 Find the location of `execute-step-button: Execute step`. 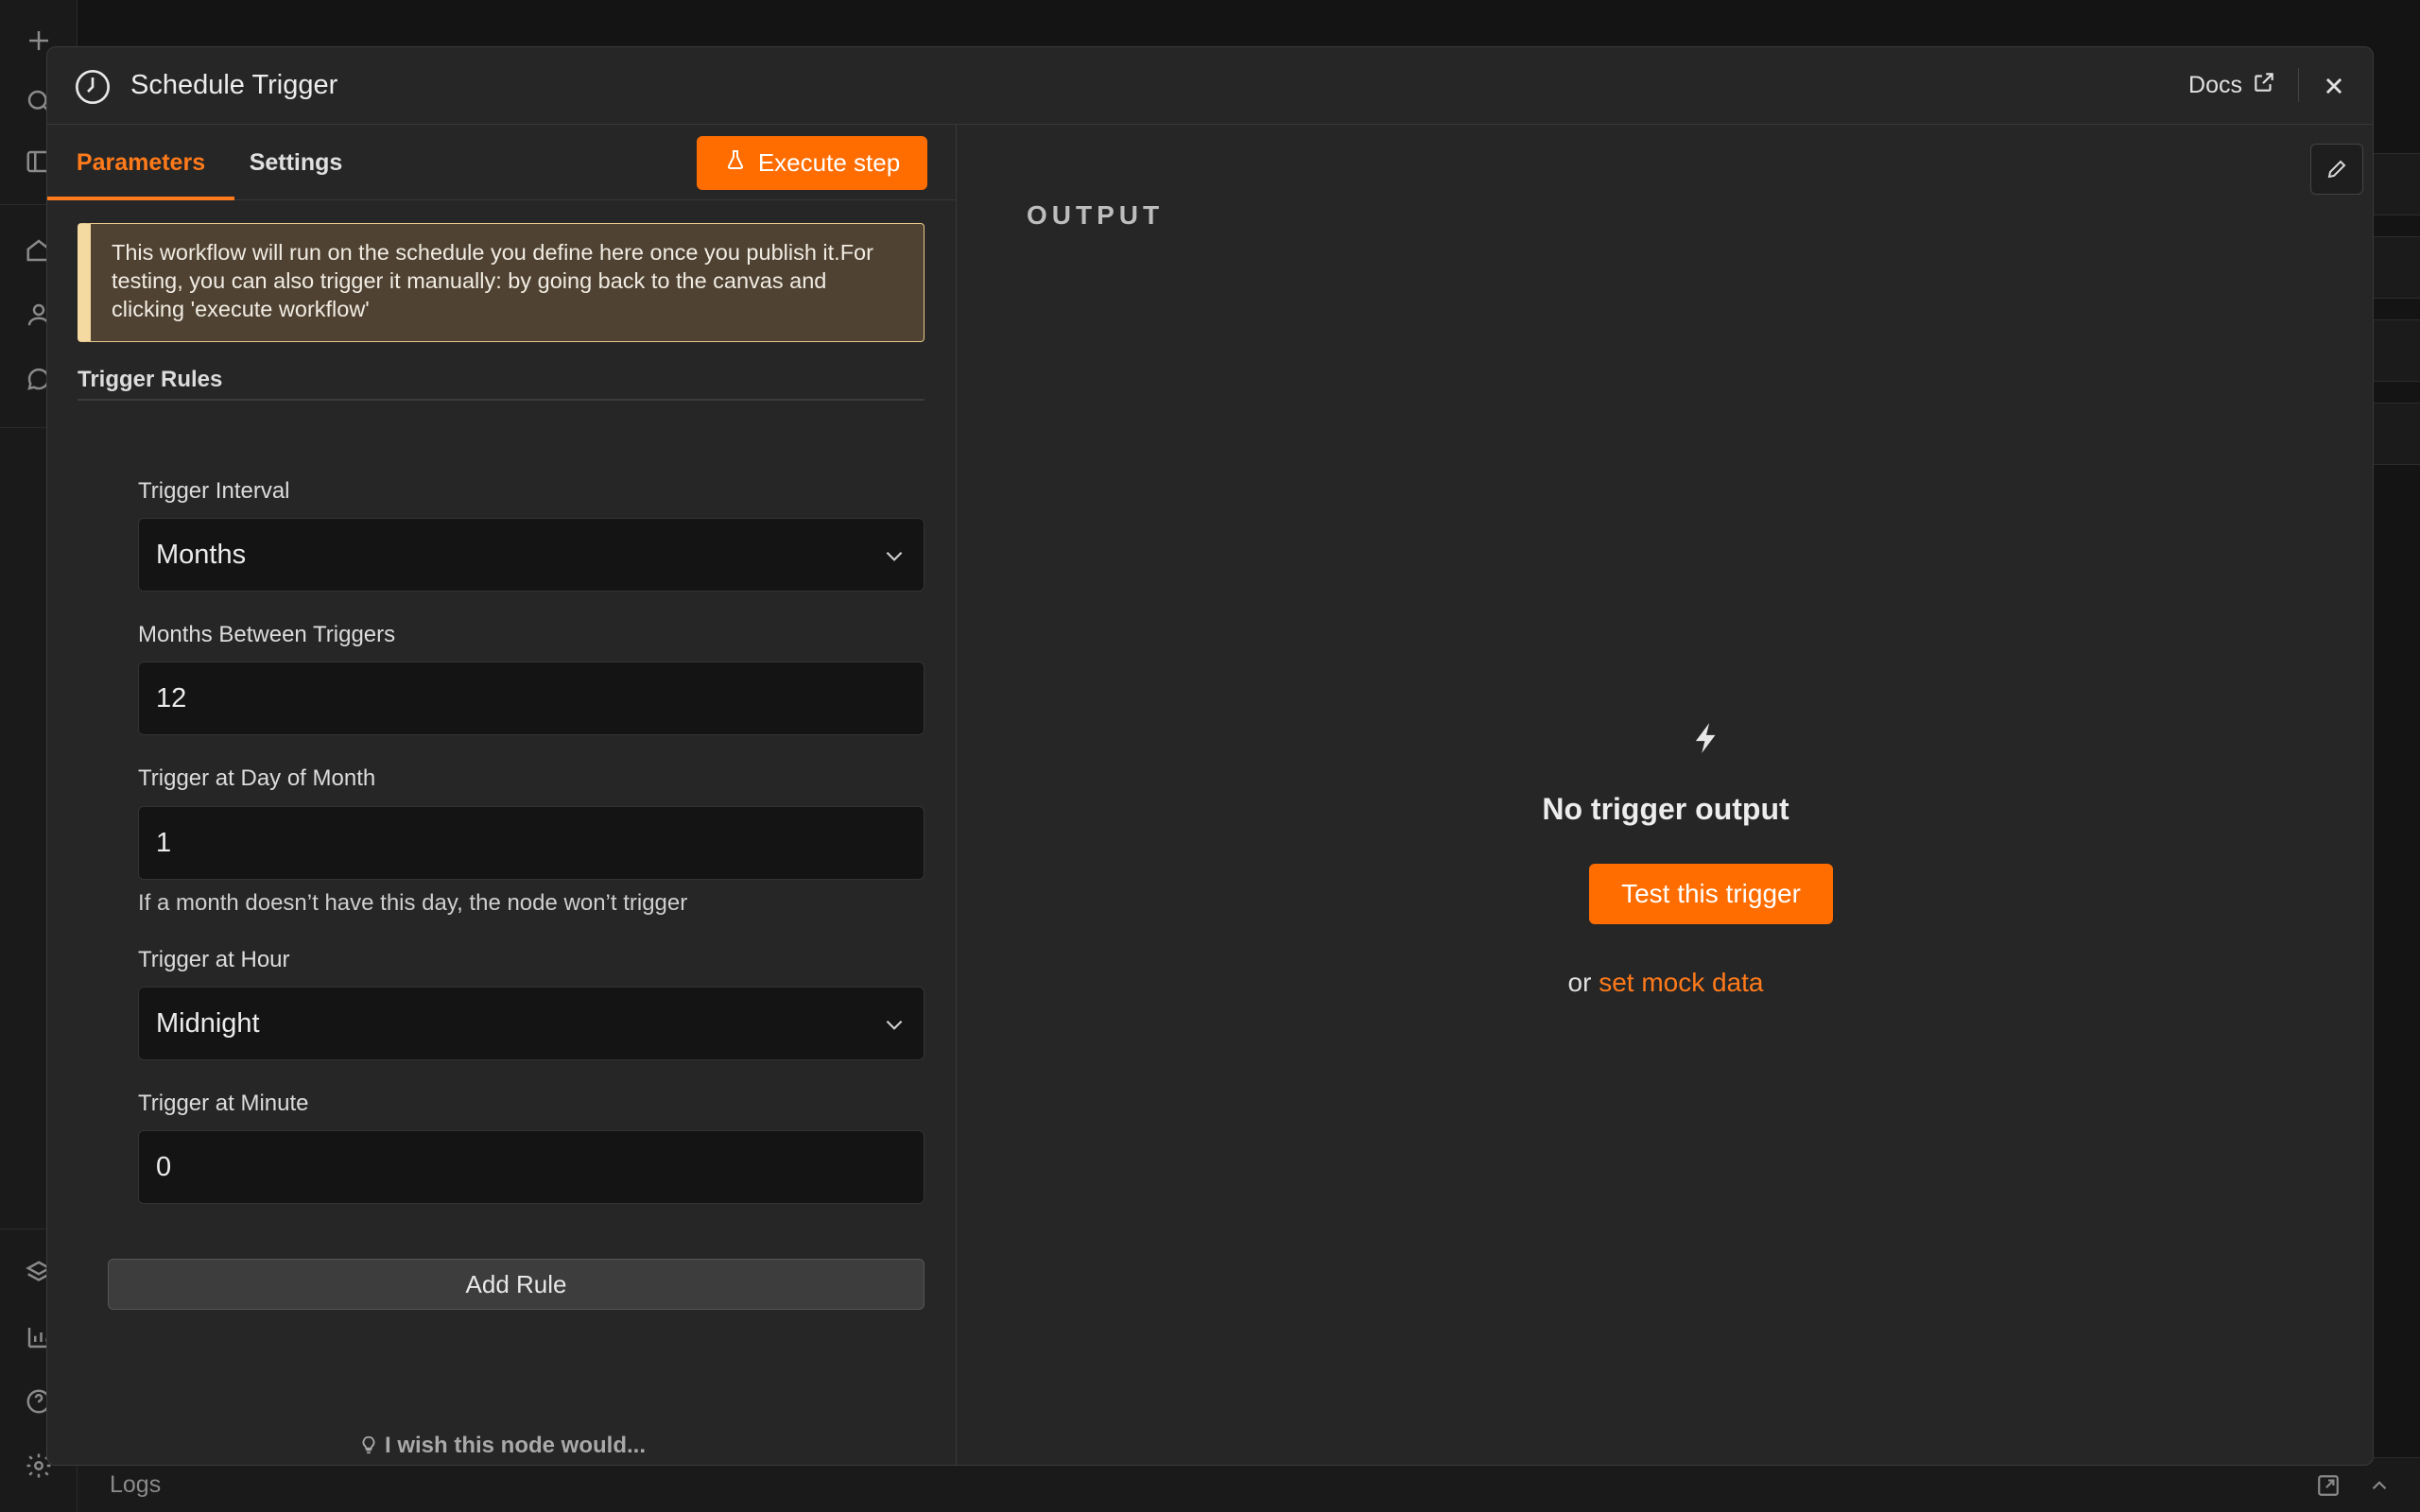

execute-step-button: Execute step is located at coordinates (812, 163).